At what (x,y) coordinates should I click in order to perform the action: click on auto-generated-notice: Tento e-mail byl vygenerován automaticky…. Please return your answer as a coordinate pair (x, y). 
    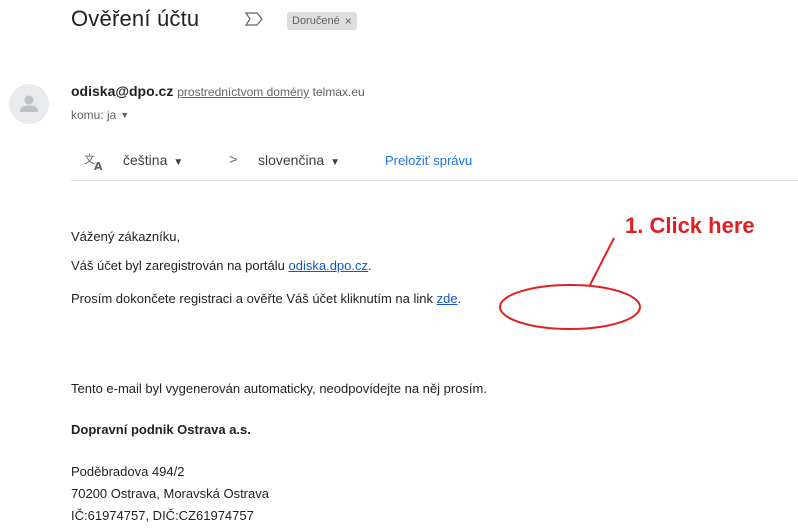
    Looking at the image, I should click on (279, 388).